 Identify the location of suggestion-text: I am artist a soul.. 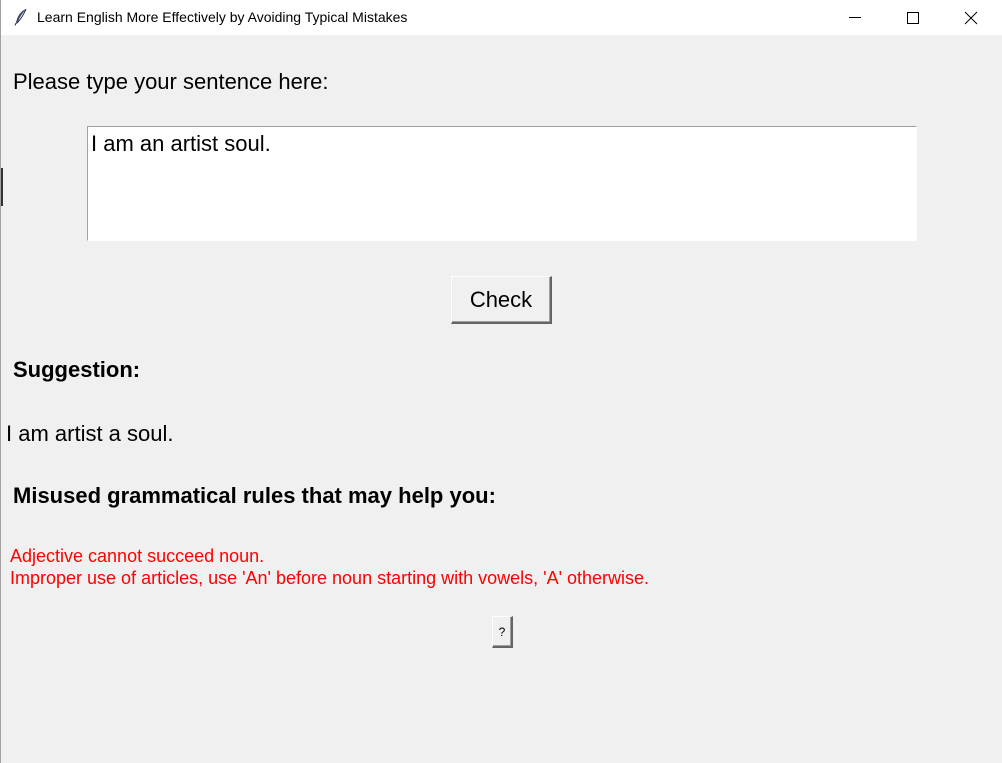
(90, 433).